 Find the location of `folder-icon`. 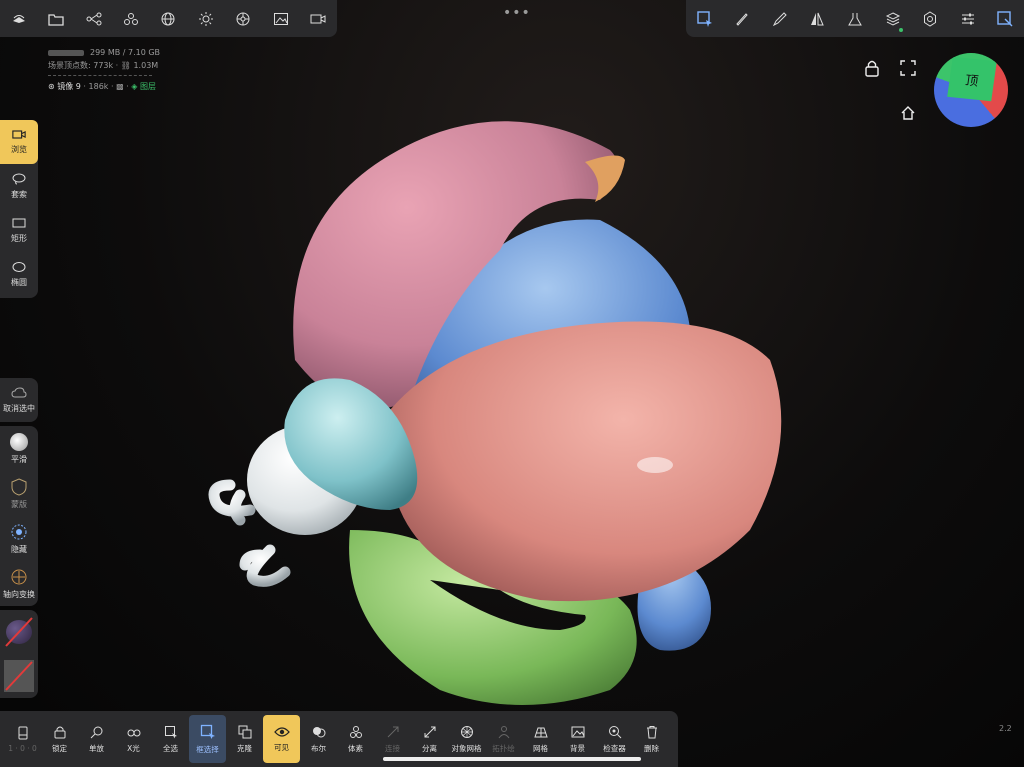

folder-icon is located at coordinates (56, 19).